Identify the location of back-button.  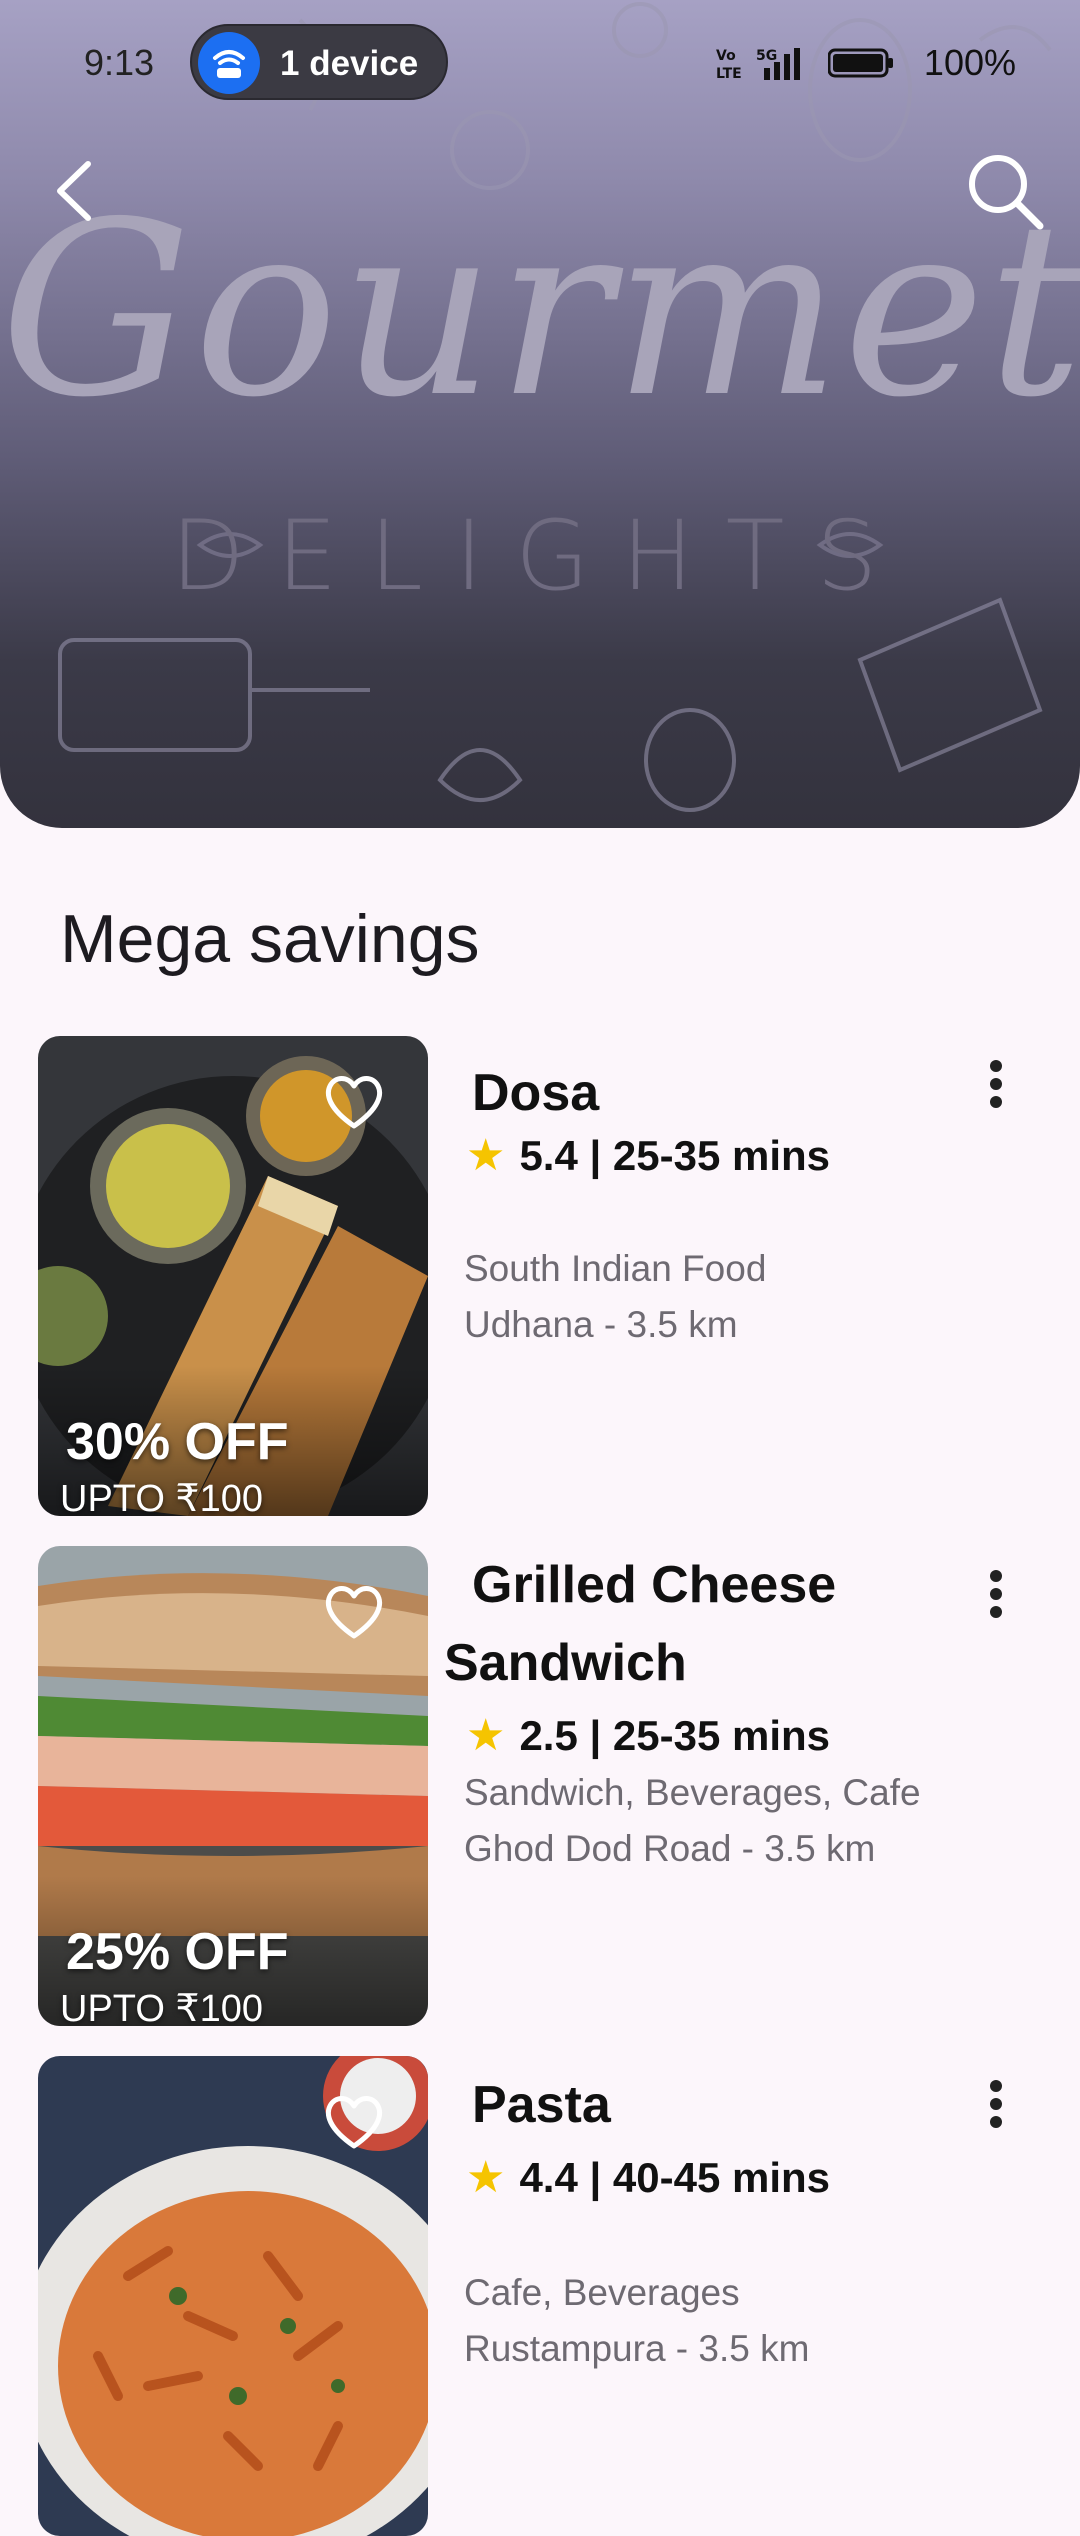
(73, 191).